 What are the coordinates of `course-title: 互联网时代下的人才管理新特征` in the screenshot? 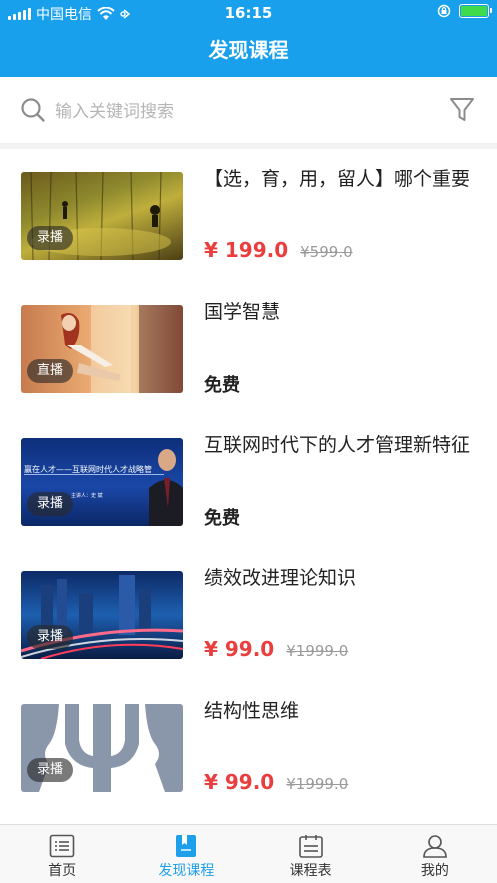 It's located at (339, 445).